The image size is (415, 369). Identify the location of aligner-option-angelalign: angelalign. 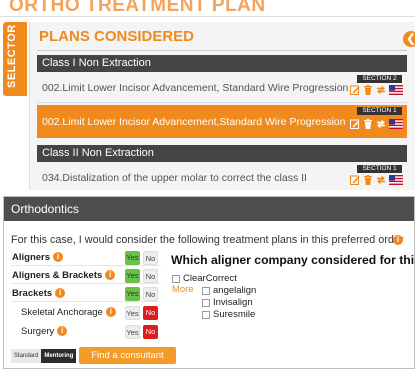
(229, 290).